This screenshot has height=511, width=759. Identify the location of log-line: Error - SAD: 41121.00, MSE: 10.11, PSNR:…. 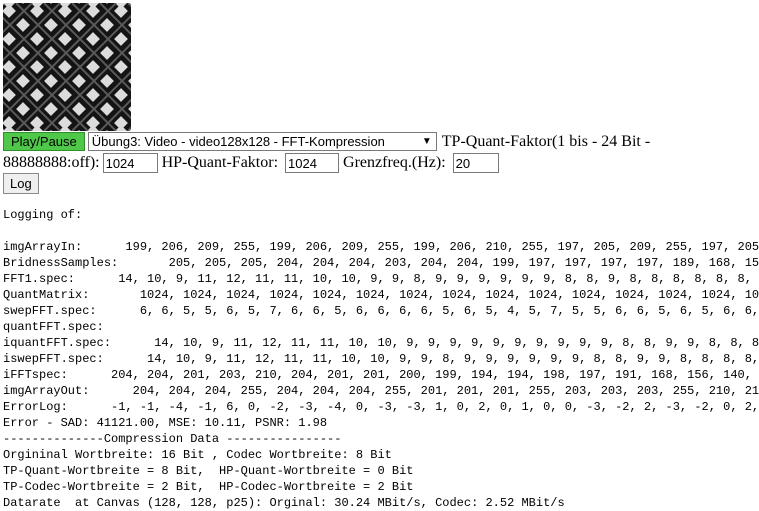
(165, 423).